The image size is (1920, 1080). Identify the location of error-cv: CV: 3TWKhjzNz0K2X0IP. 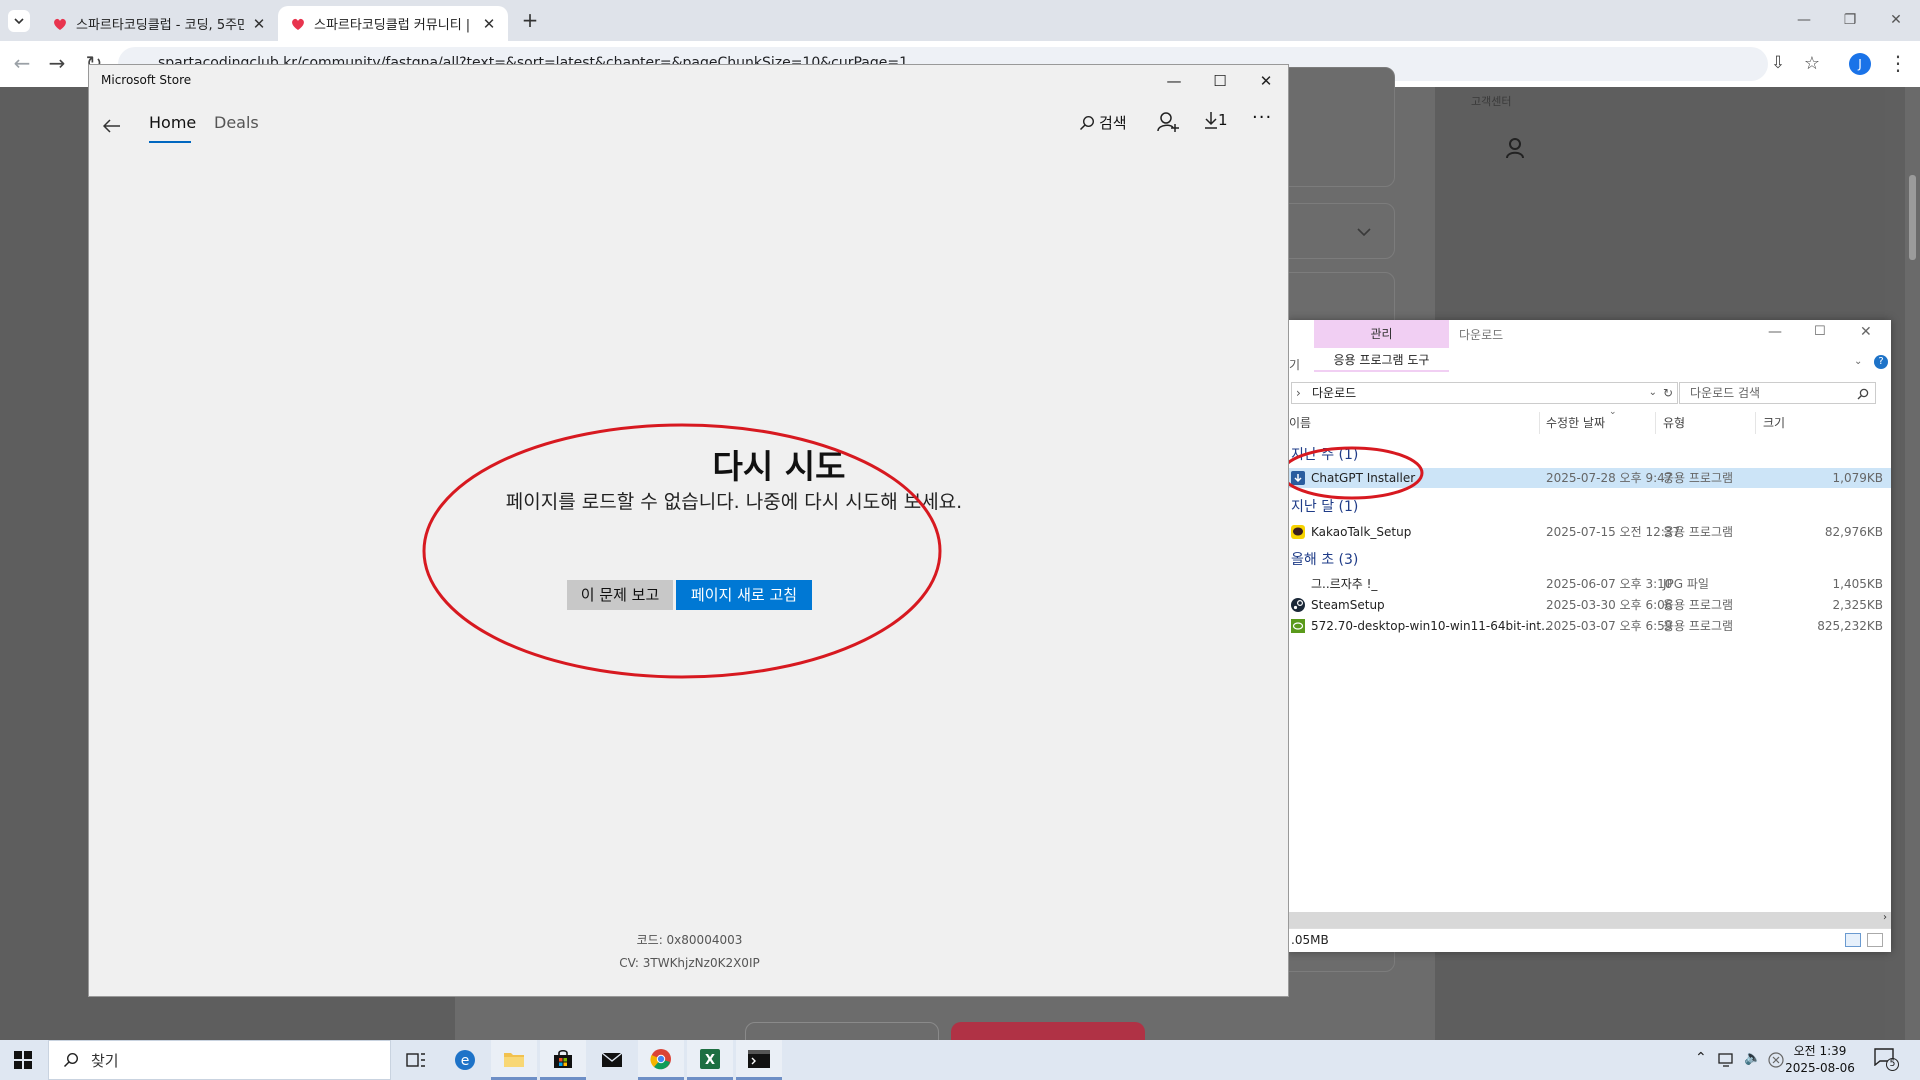
(689, 963).